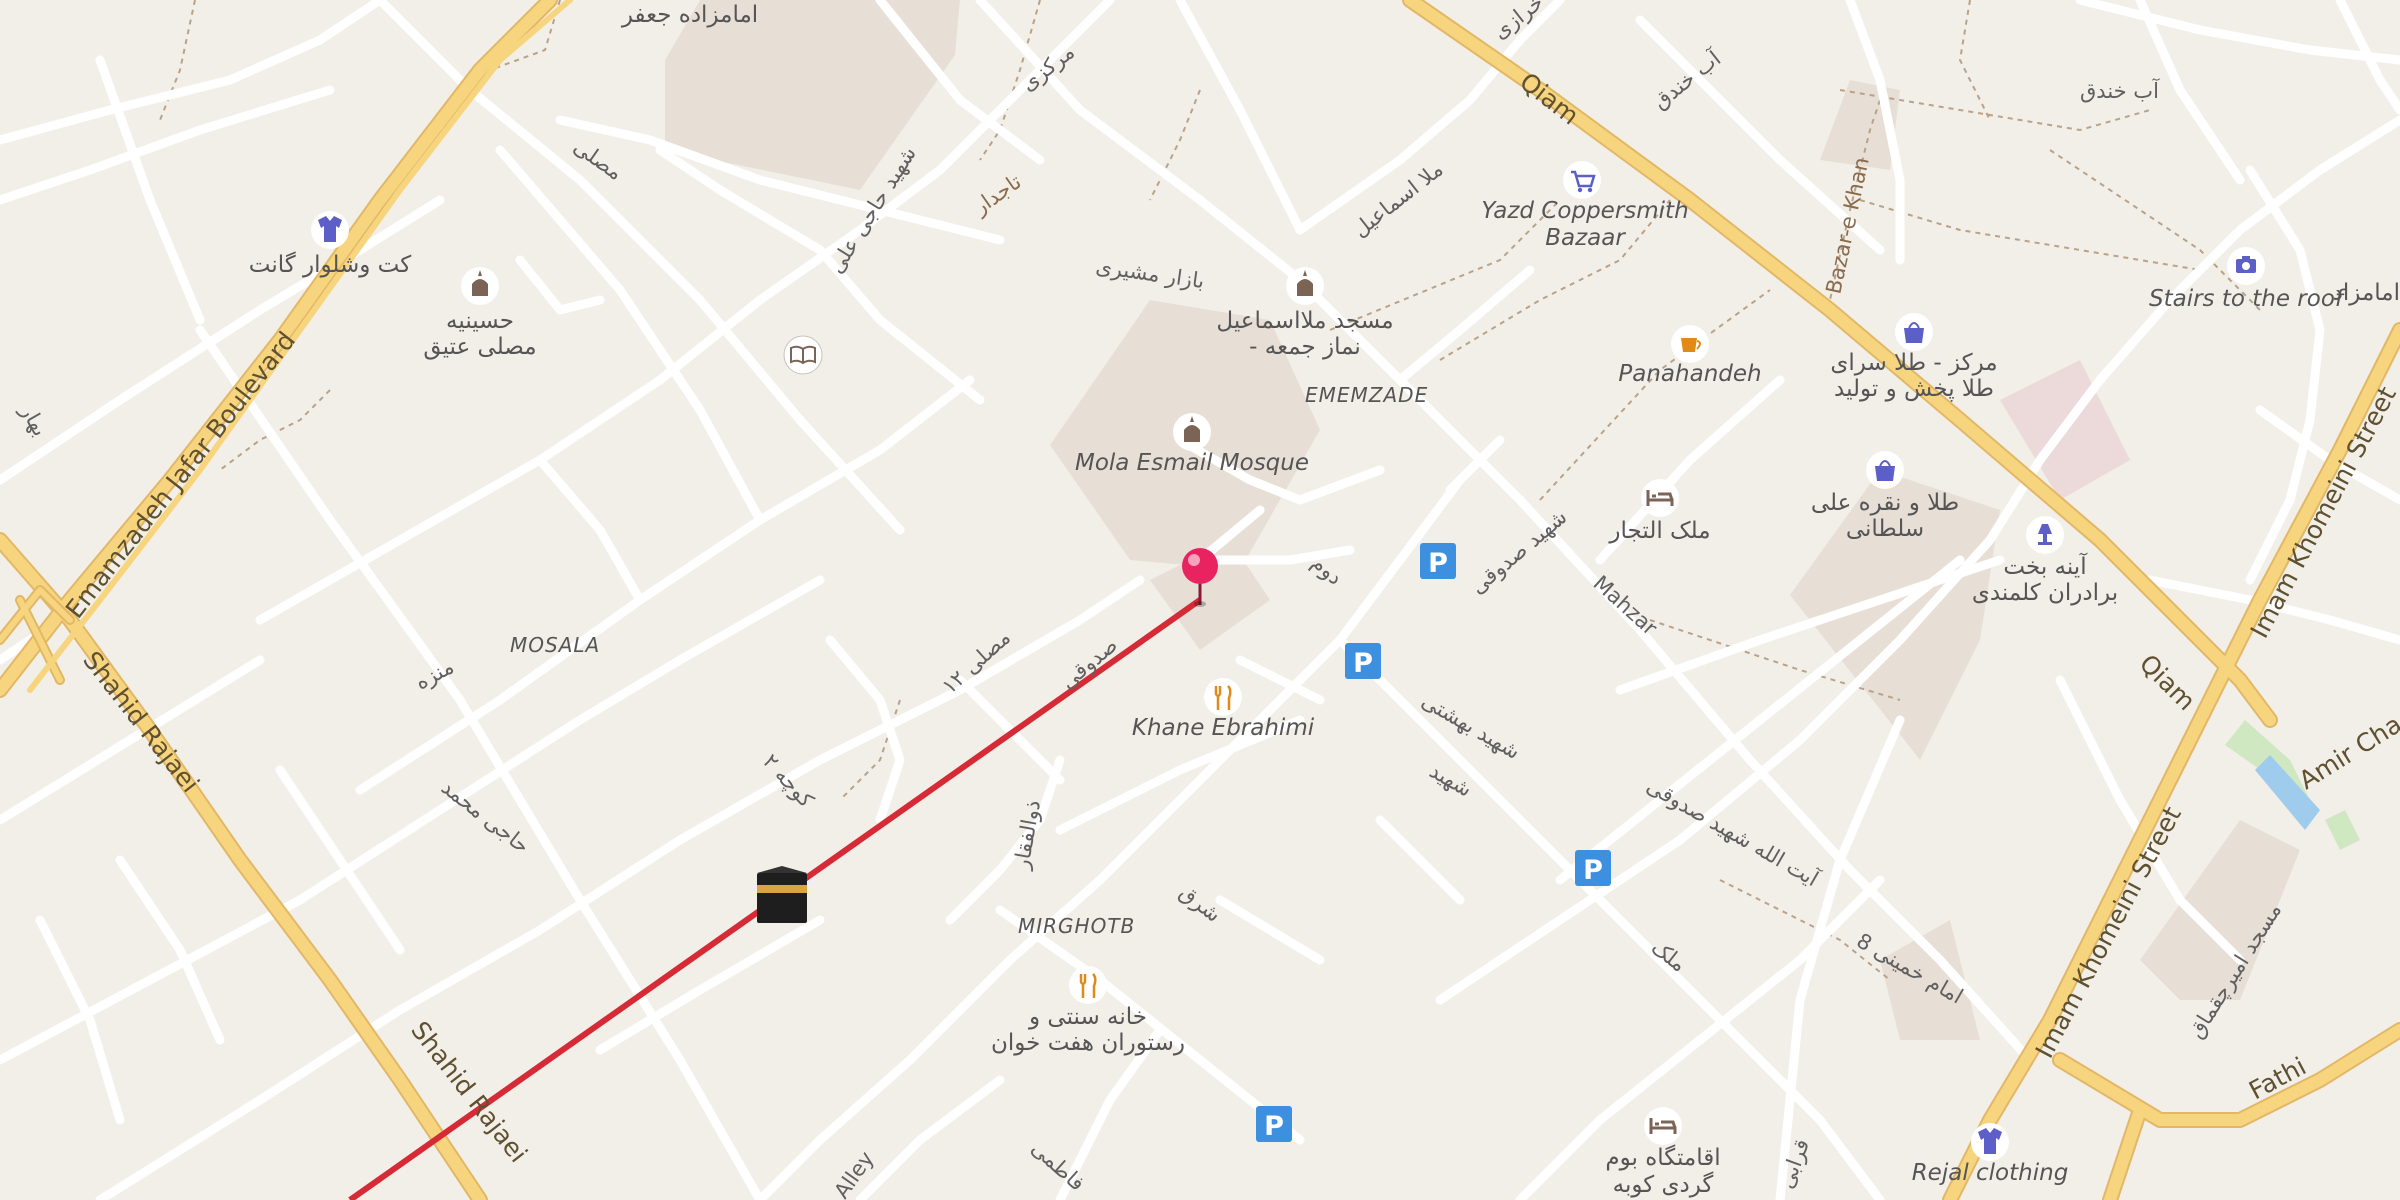 The image size is (2400, 1200). What do you see at coordinates (1549, 99) in the screenshot?
I see `street-label-qiam-1: Qiam` at bounding box center [1549, 99].